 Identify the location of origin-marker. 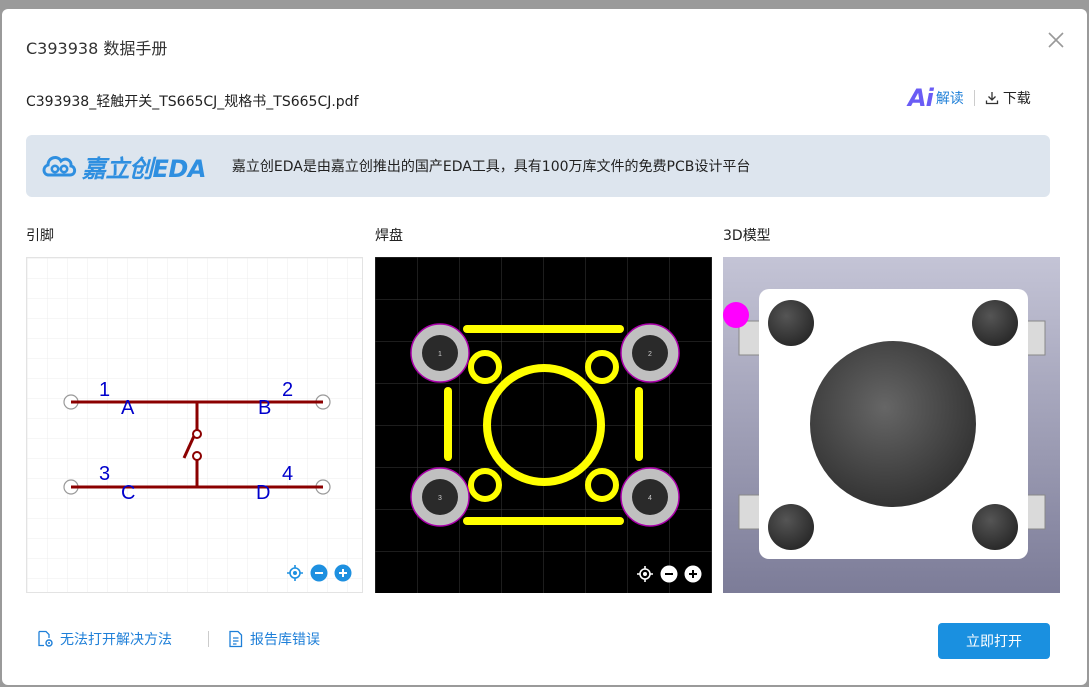
(736, 315).